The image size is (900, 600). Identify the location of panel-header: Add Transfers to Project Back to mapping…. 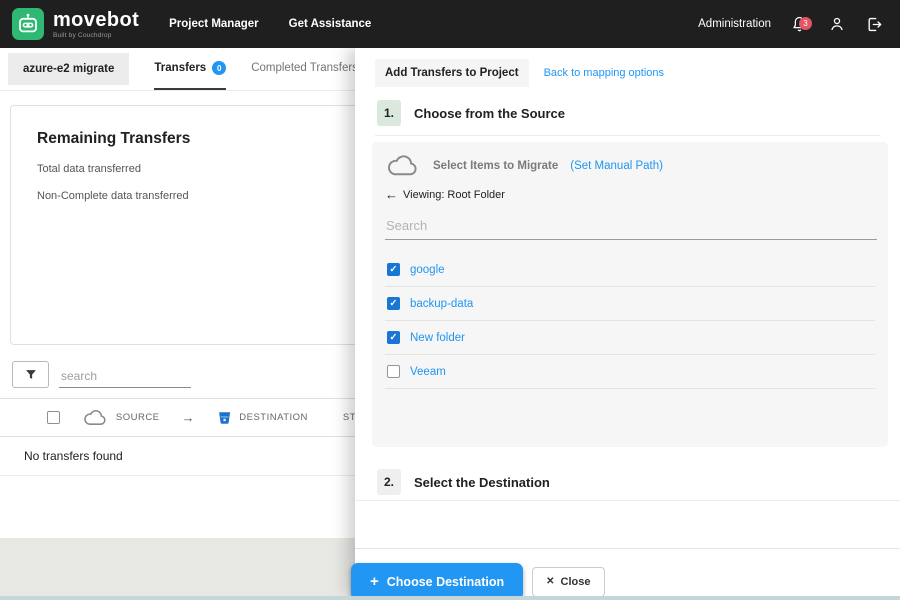
(519, 73).